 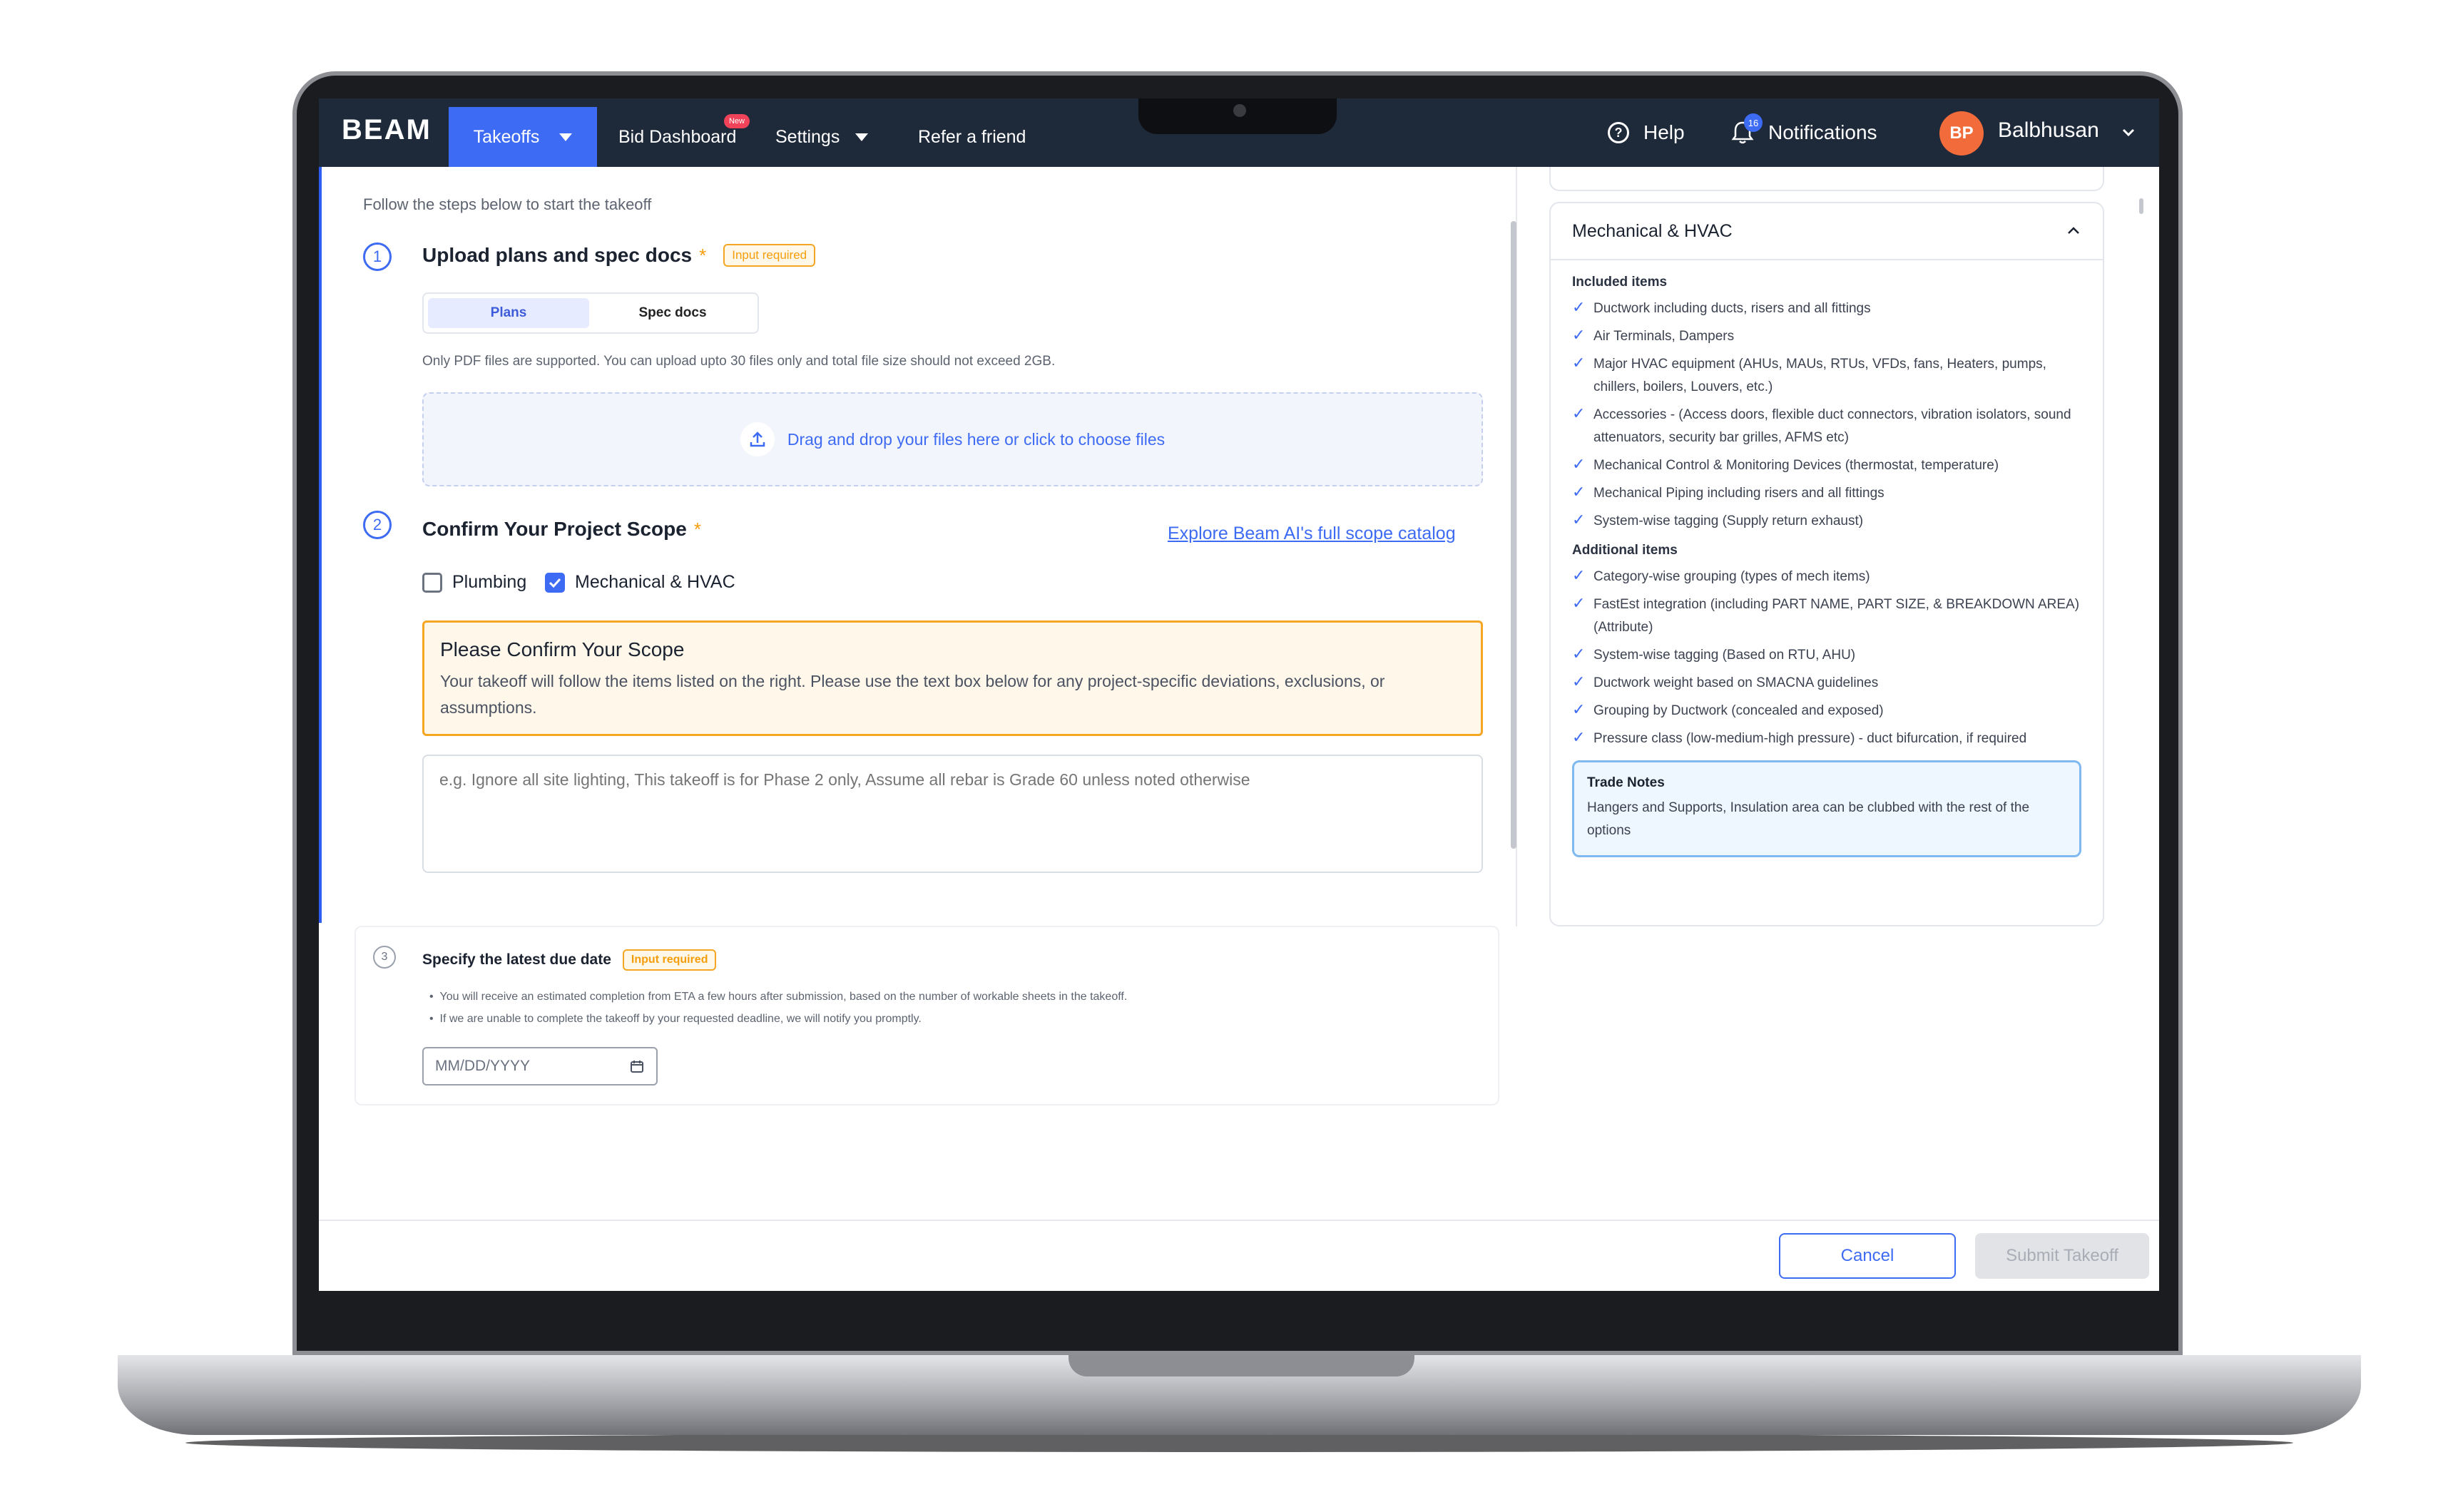 I want to click on due-date-input: MM/DD/YYYY, so click(x=540, y=1066).